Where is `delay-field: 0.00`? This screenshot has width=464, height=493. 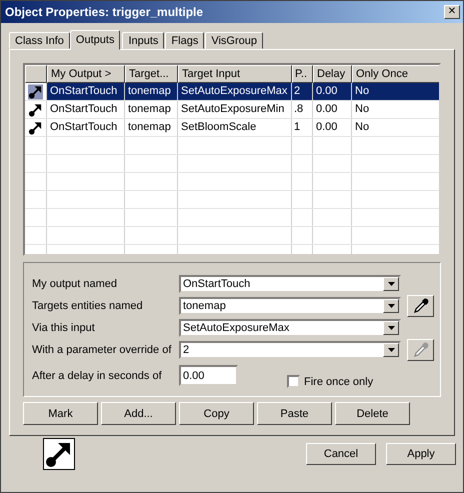 delay-field: 0.00 is located at coordinates (208, 375).